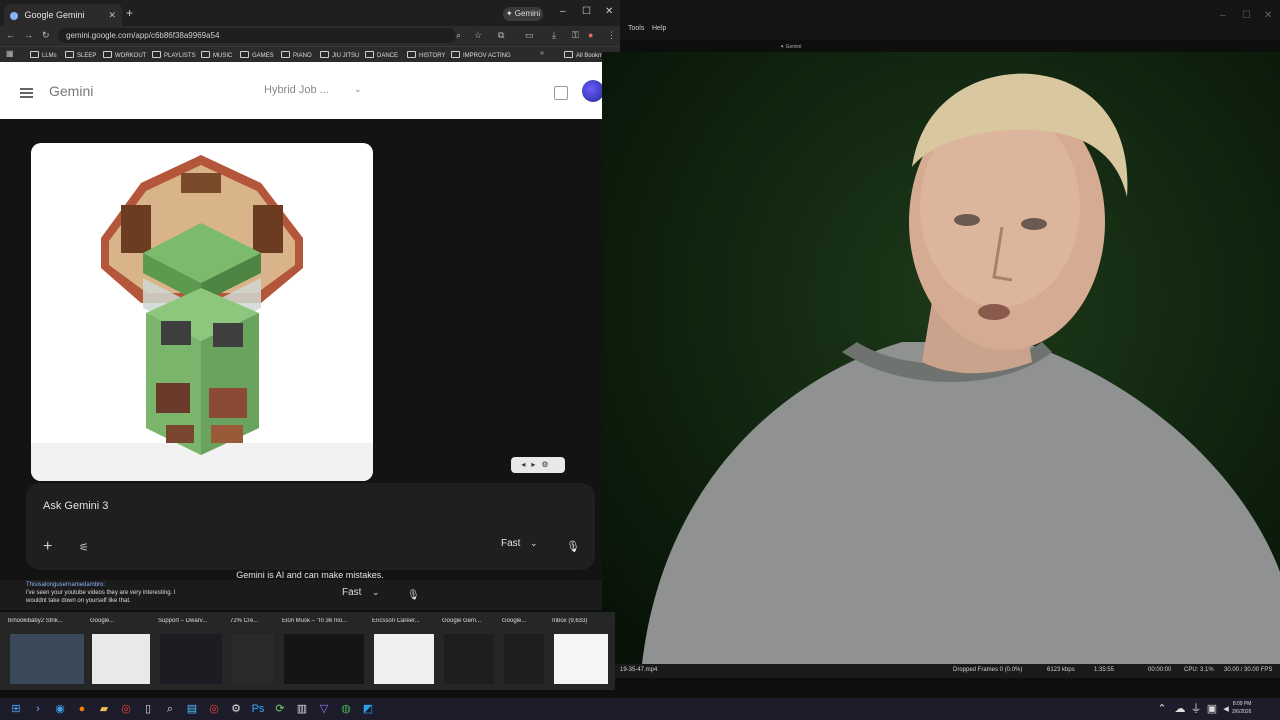  I want to click on settings-icon: ⚙, so click(547, 464).